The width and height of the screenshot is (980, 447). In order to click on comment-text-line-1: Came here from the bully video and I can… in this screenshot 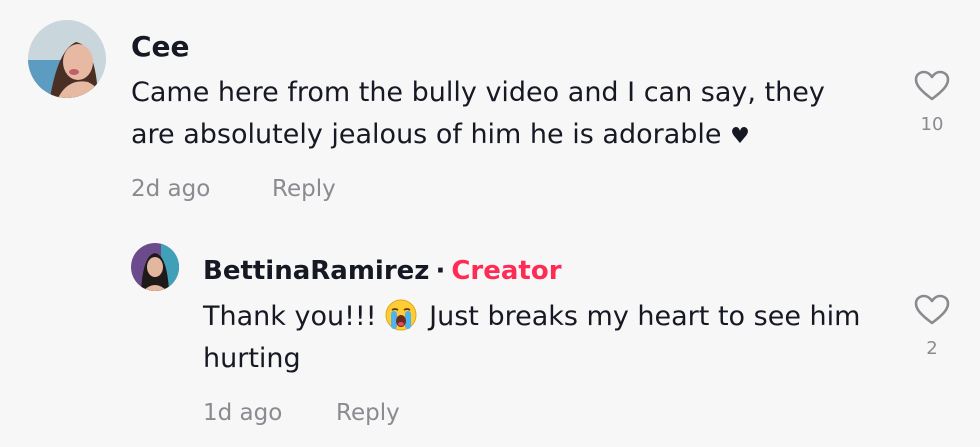, I will do `click(478, 92)`.